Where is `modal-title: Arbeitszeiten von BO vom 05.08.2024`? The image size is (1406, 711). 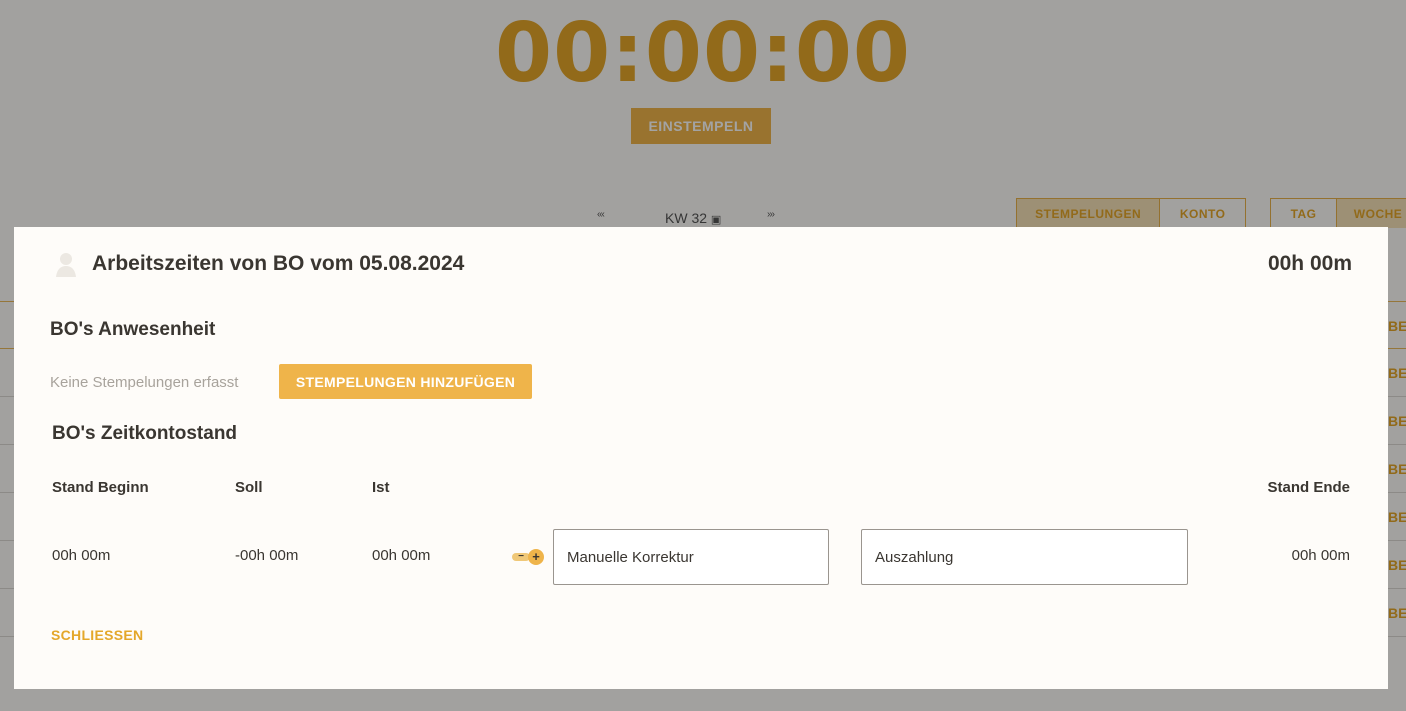
modal-title: Arbeitszeiten von BO vom 05.08.2024 is located at coordinates (278, 263).